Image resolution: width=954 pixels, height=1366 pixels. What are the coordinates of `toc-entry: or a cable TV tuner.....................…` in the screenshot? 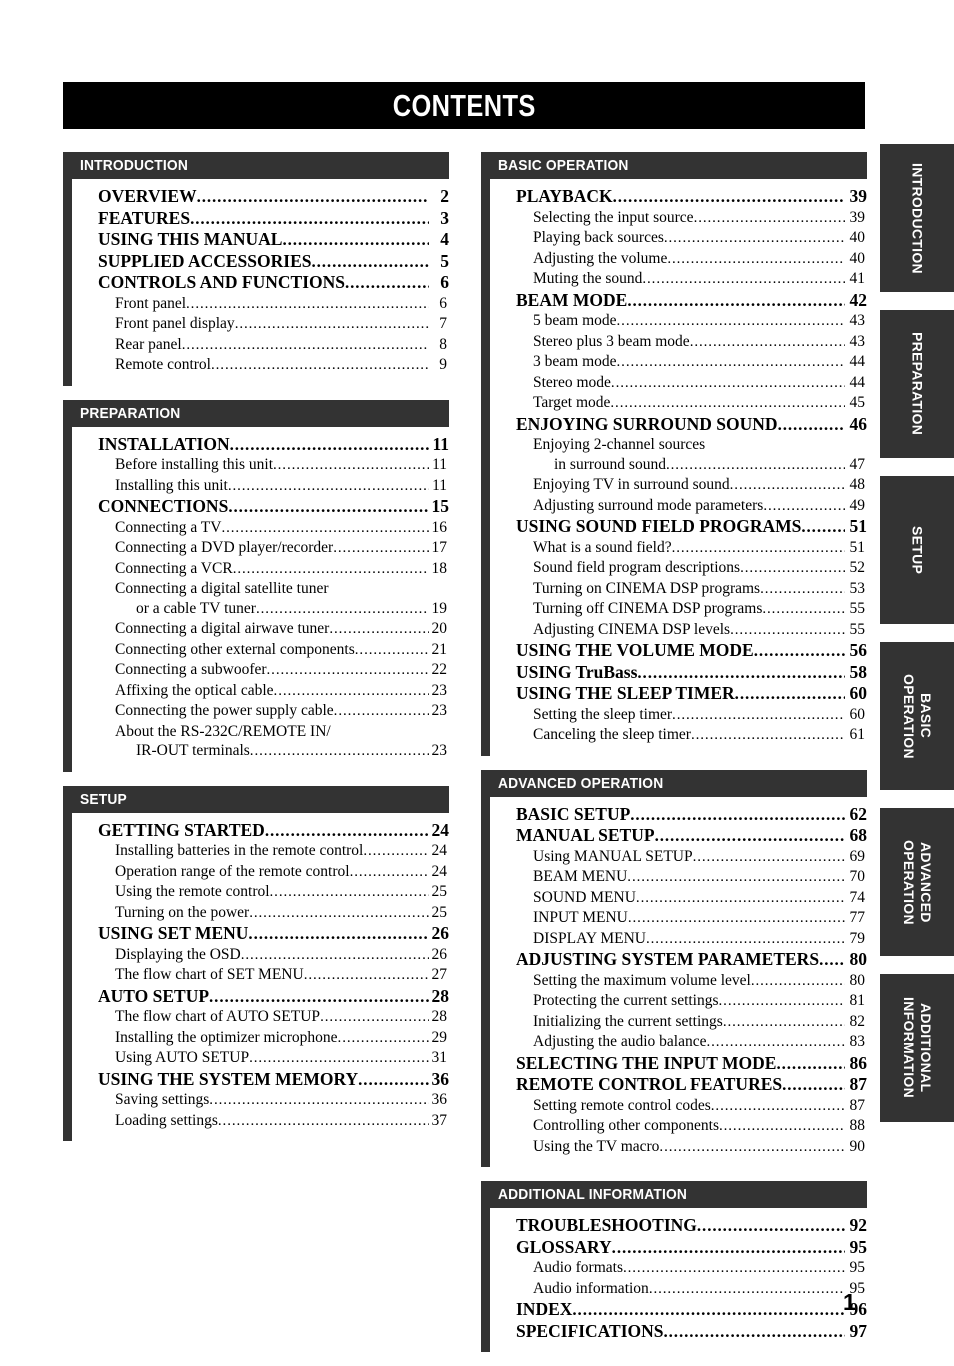 It's located at (260, 609).